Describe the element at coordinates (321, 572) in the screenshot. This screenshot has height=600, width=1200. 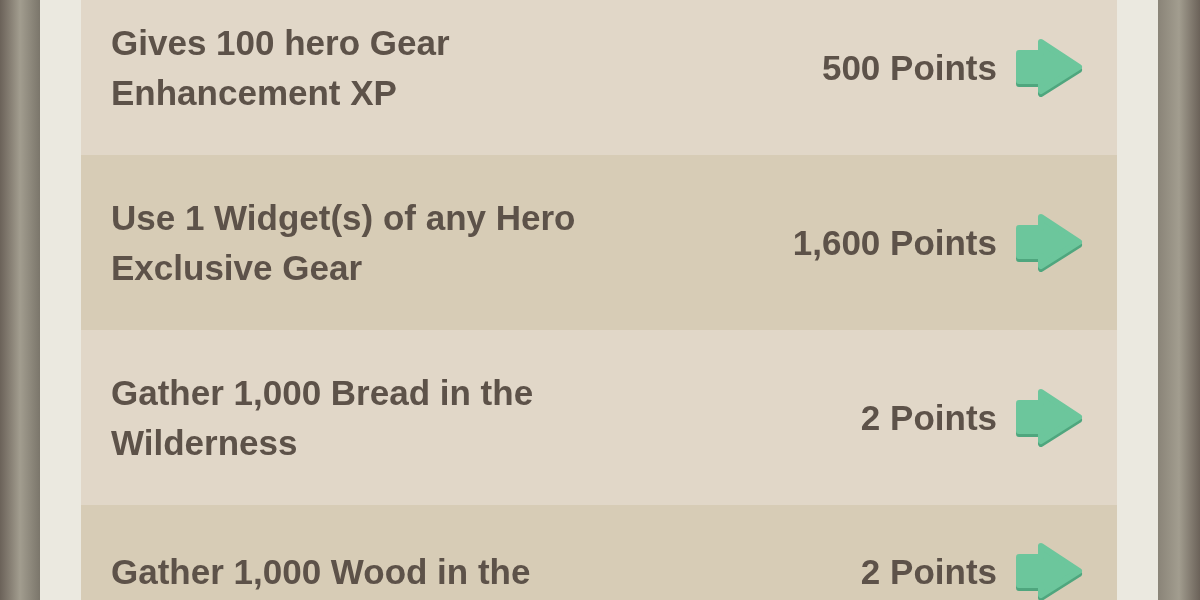
I see `task-description: Gather 1,000 Wood in the` at that location.